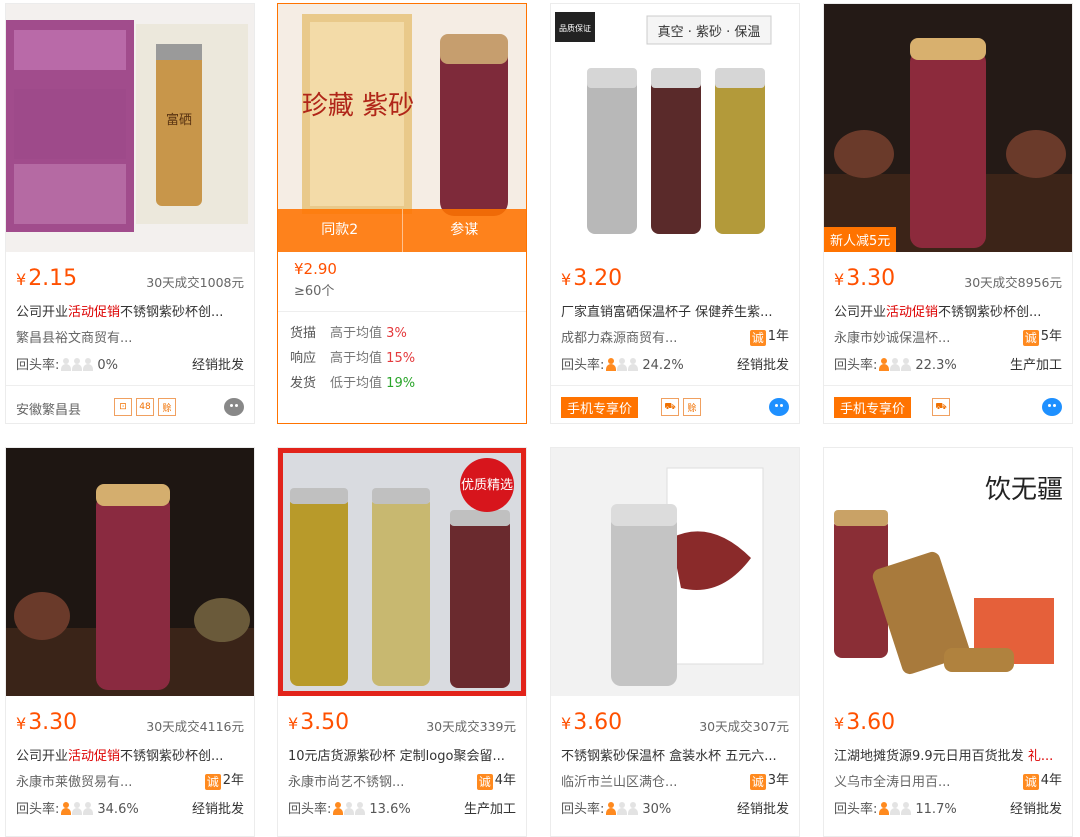  Describe the element at coordinates (145, 407) in the screenshot. I see `hours-48-icon: 48` at that location.